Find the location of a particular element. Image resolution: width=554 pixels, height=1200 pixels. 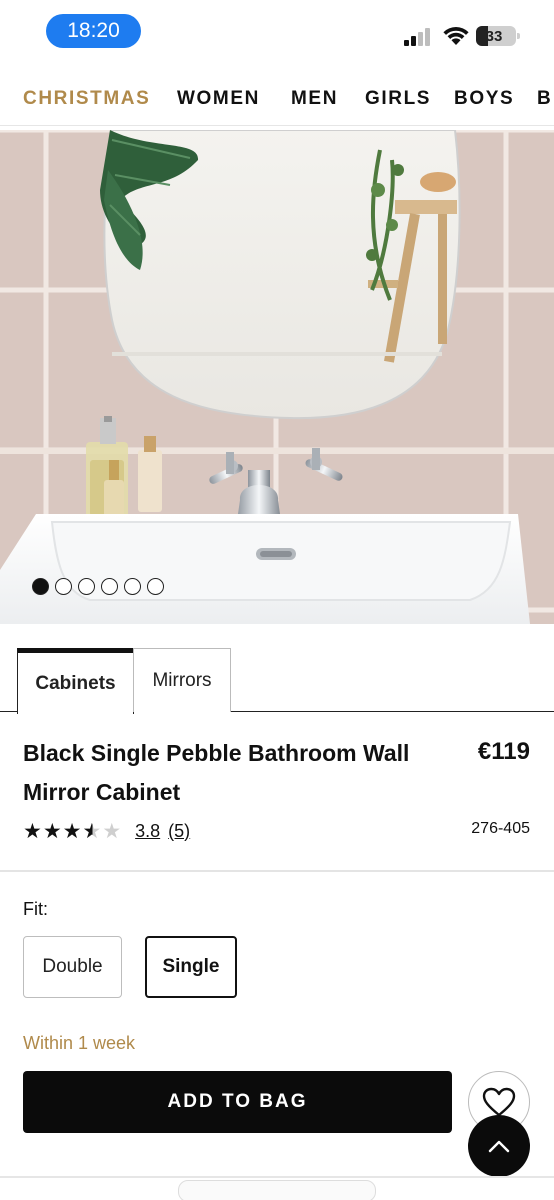

bottom-divider is located at coordinates (277, 1177).